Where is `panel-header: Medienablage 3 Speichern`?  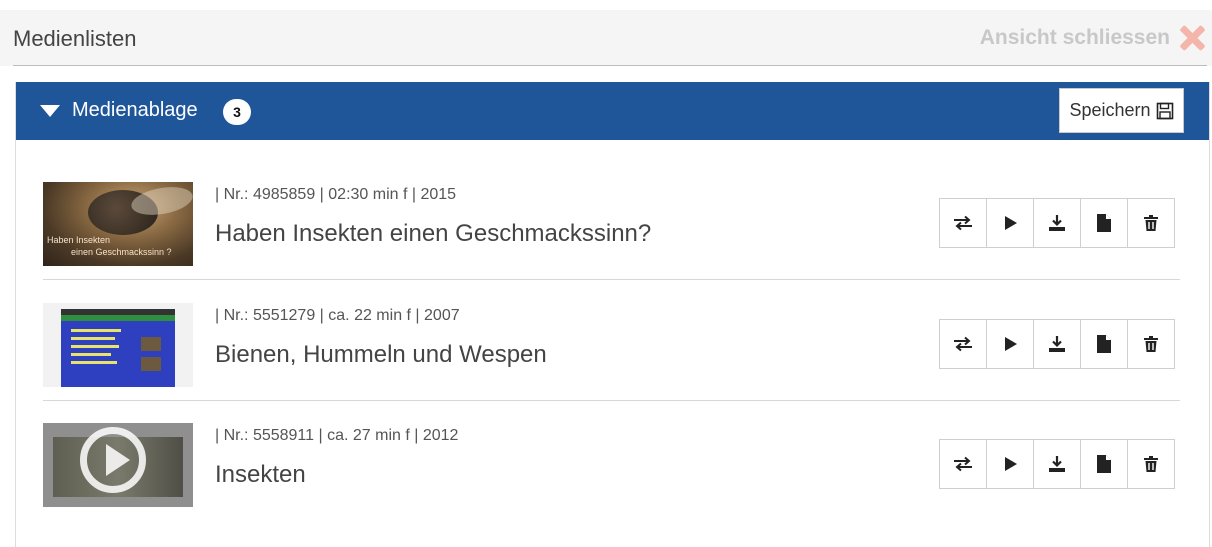
panel-header: Medienablage 3 Speichern is located at coordinates (612, 111).